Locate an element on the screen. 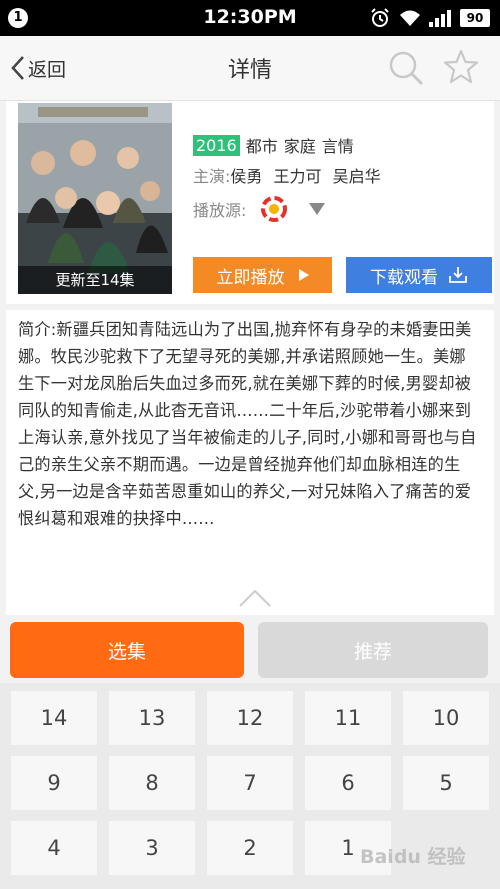 This screenshot has height=889, width=500. cast-label: 主演: is located at coordinates (212, 176).